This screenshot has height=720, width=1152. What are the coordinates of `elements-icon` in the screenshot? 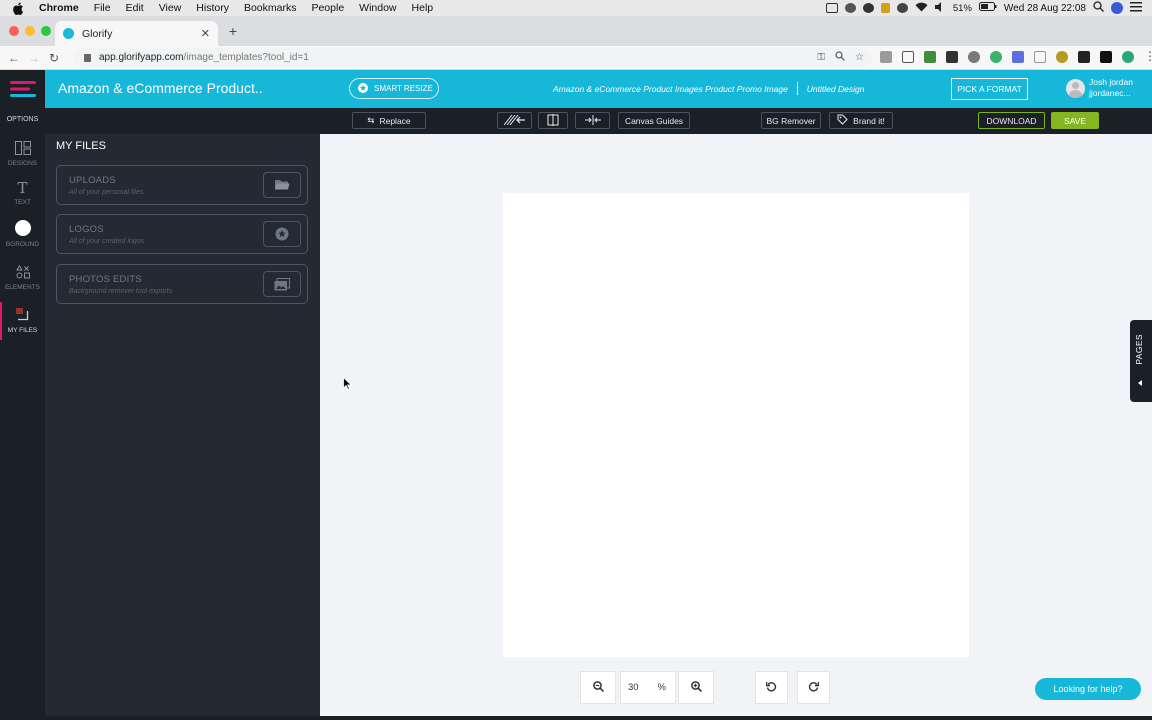 It's located at (22, 273).